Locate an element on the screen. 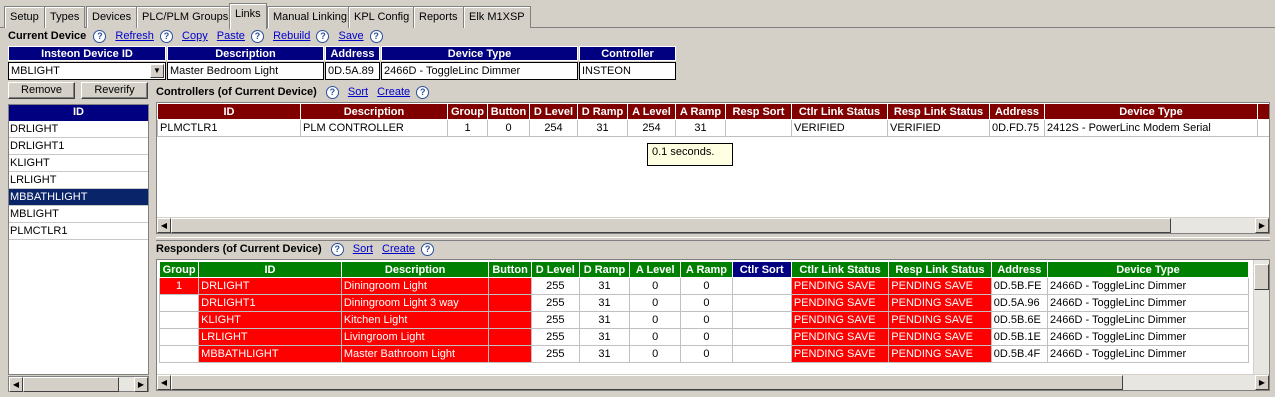 The height and width of the screenshot is (397, 1275). column-header: Address is located at coordinates (1017, 111).